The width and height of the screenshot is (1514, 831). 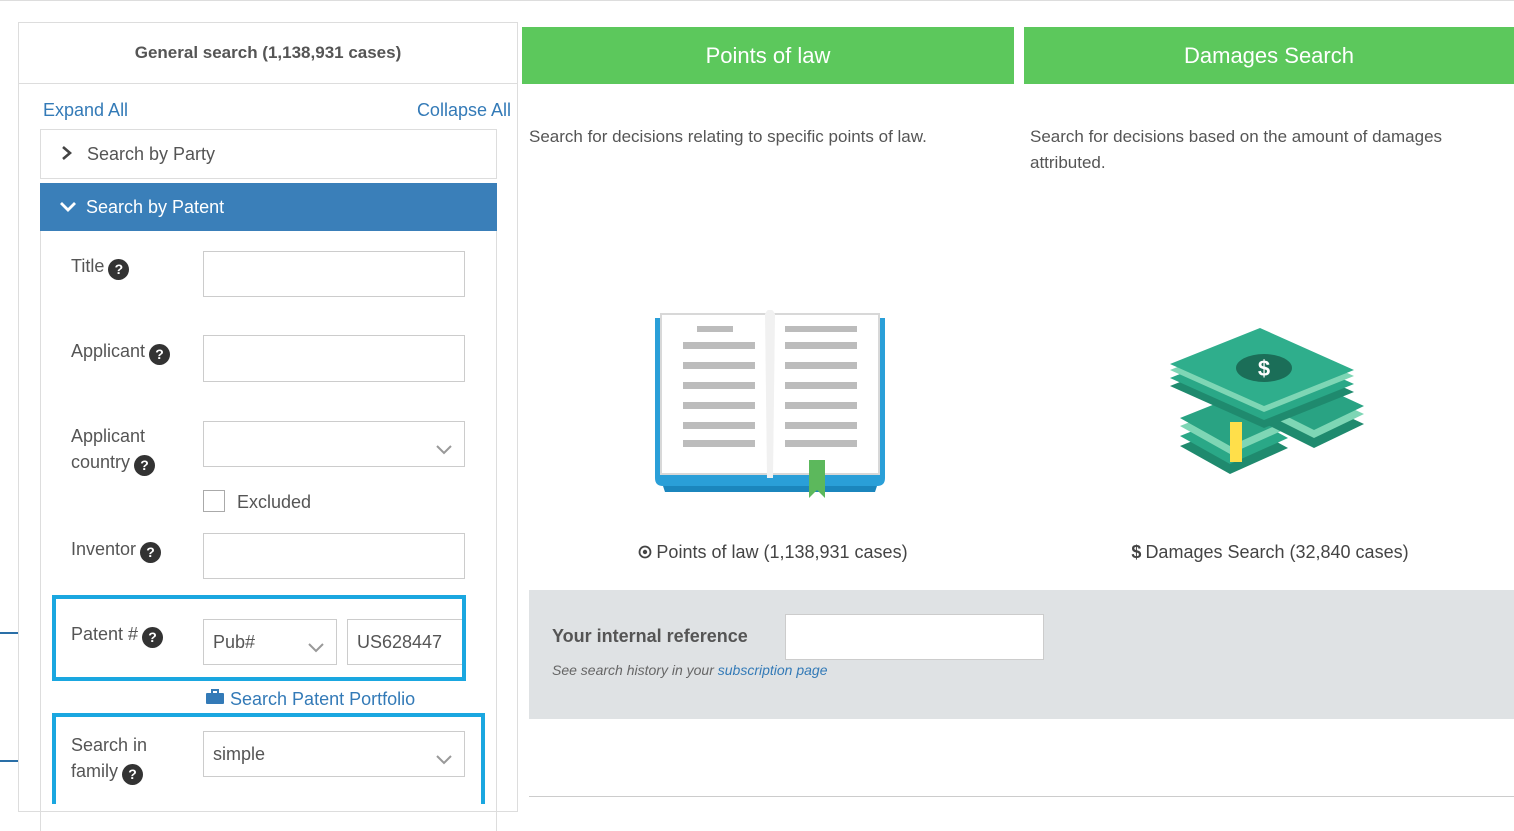 What do you see at coordinates (334, 444) in the screenshot?
I see `applicant-country-select` at bounding box center [334, 444].